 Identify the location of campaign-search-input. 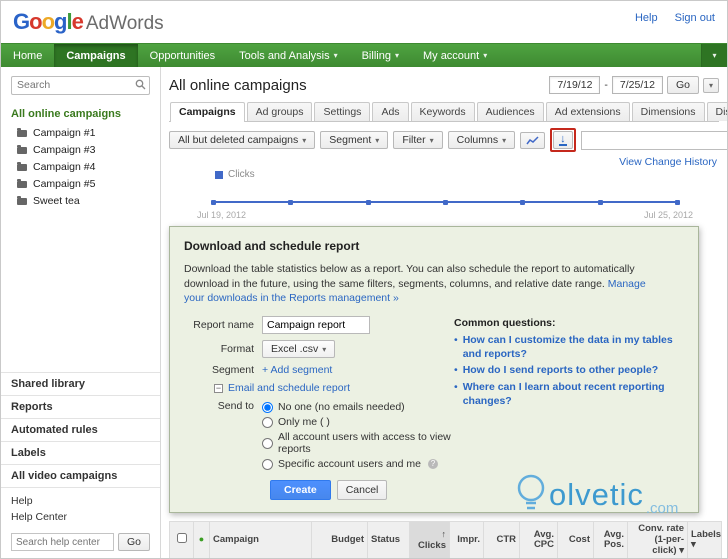
(653, 140).